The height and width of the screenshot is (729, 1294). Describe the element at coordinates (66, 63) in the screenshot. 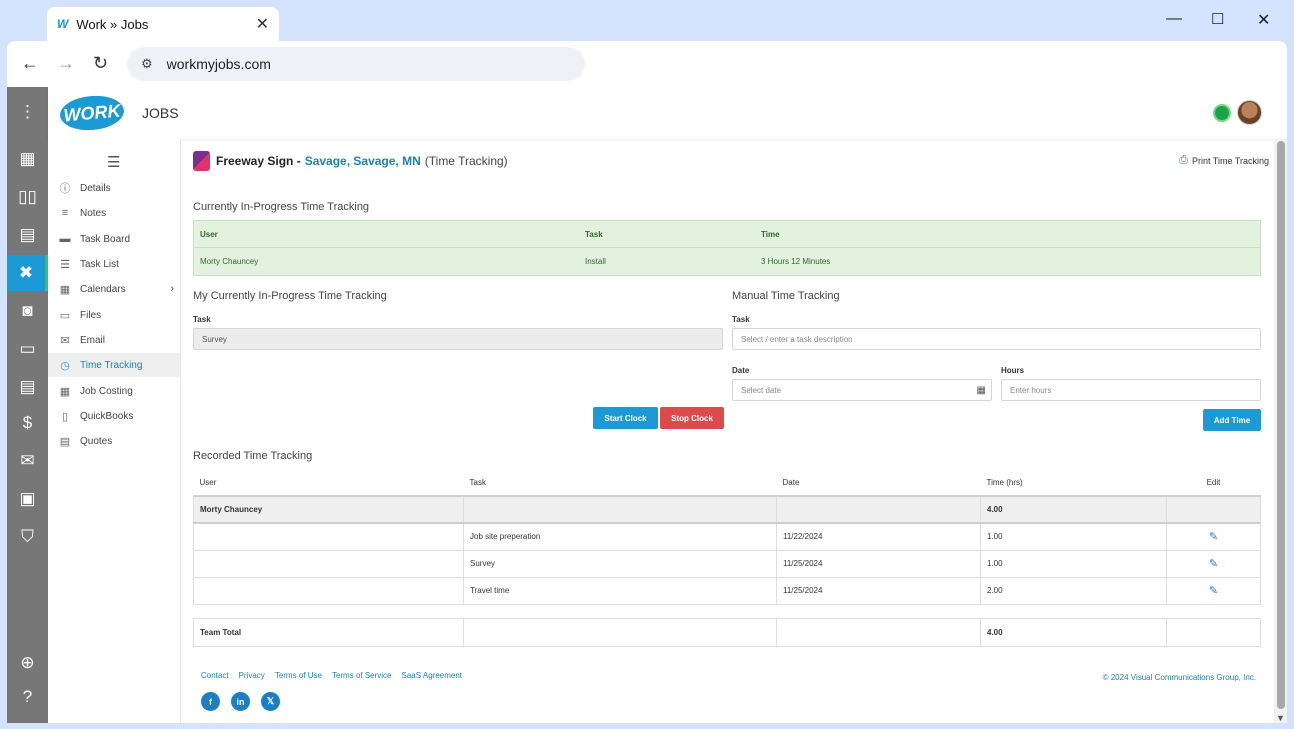

I see `forward-icon: →` at that location.